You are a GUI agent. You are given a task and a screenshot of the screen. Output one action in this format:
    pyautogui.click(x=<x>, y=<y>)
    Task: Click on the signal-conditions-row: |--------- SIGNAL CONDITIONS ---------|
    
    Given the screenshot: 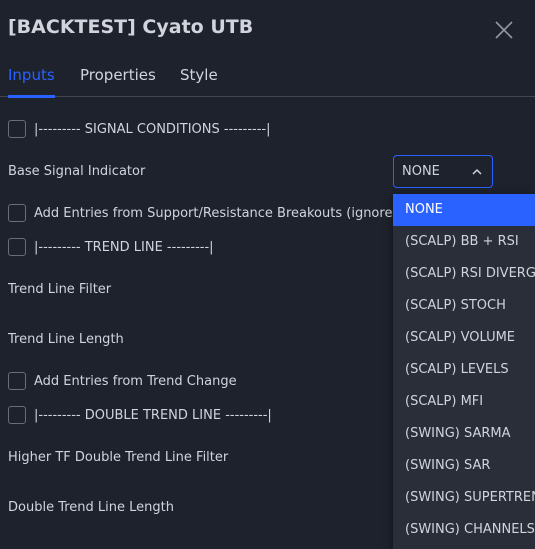 What is the action you would take?
    pyautogui.click(x=139, y=129)
    